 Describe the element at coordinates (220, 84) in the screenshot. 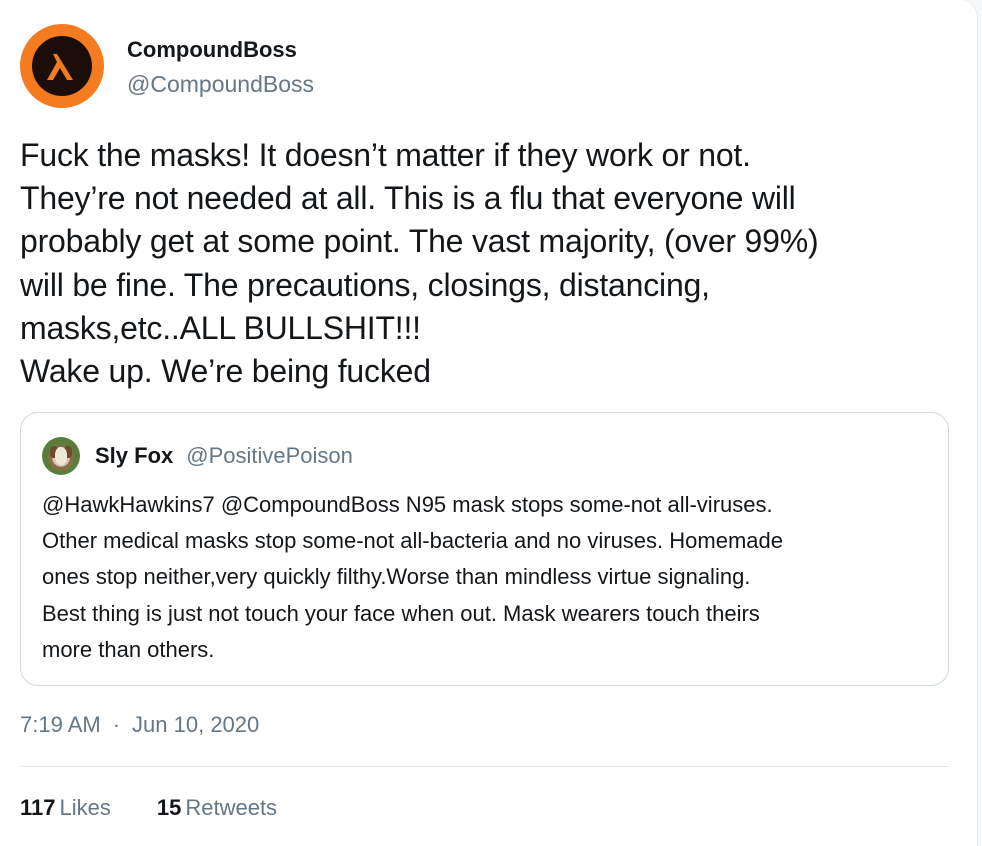

I see `author-handle: @CompoundBoss` at that location.